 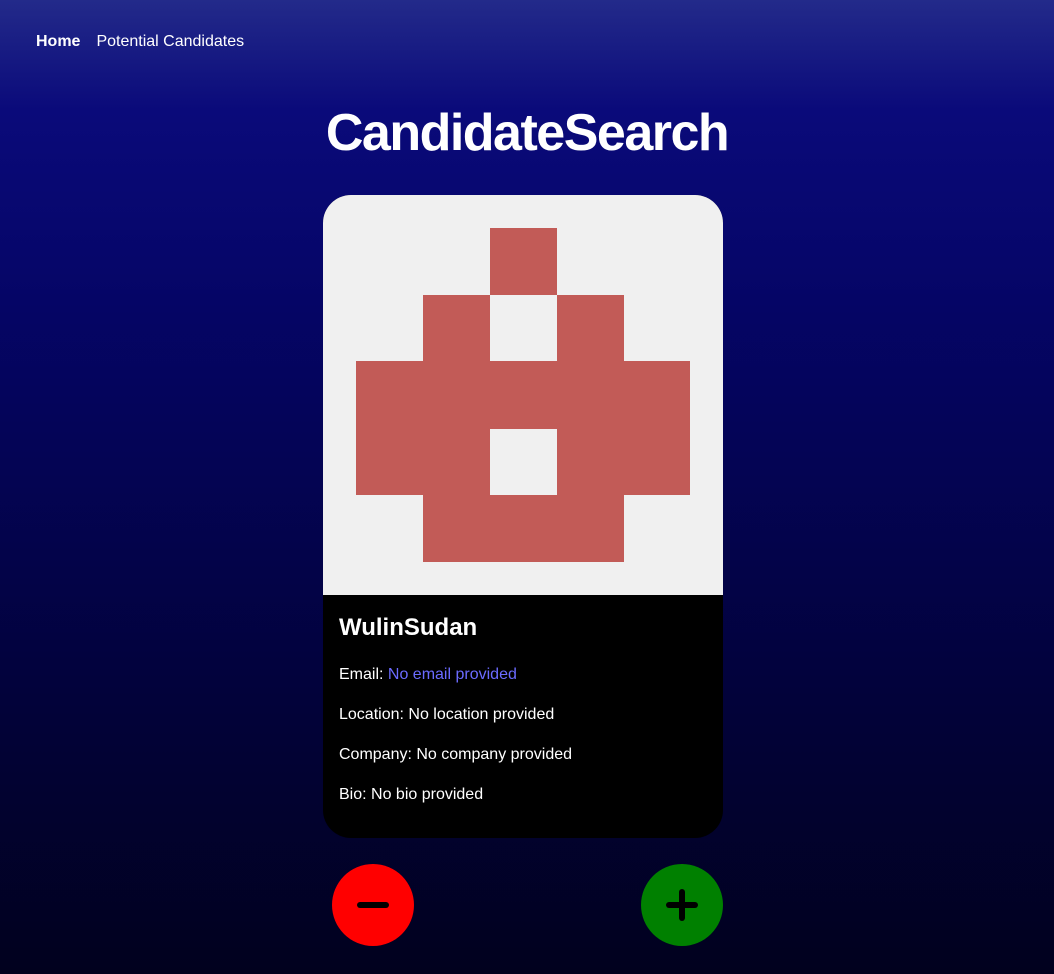 I want to click on candidate-bio: Bio: No bio provided, so click(x=411, y=794).